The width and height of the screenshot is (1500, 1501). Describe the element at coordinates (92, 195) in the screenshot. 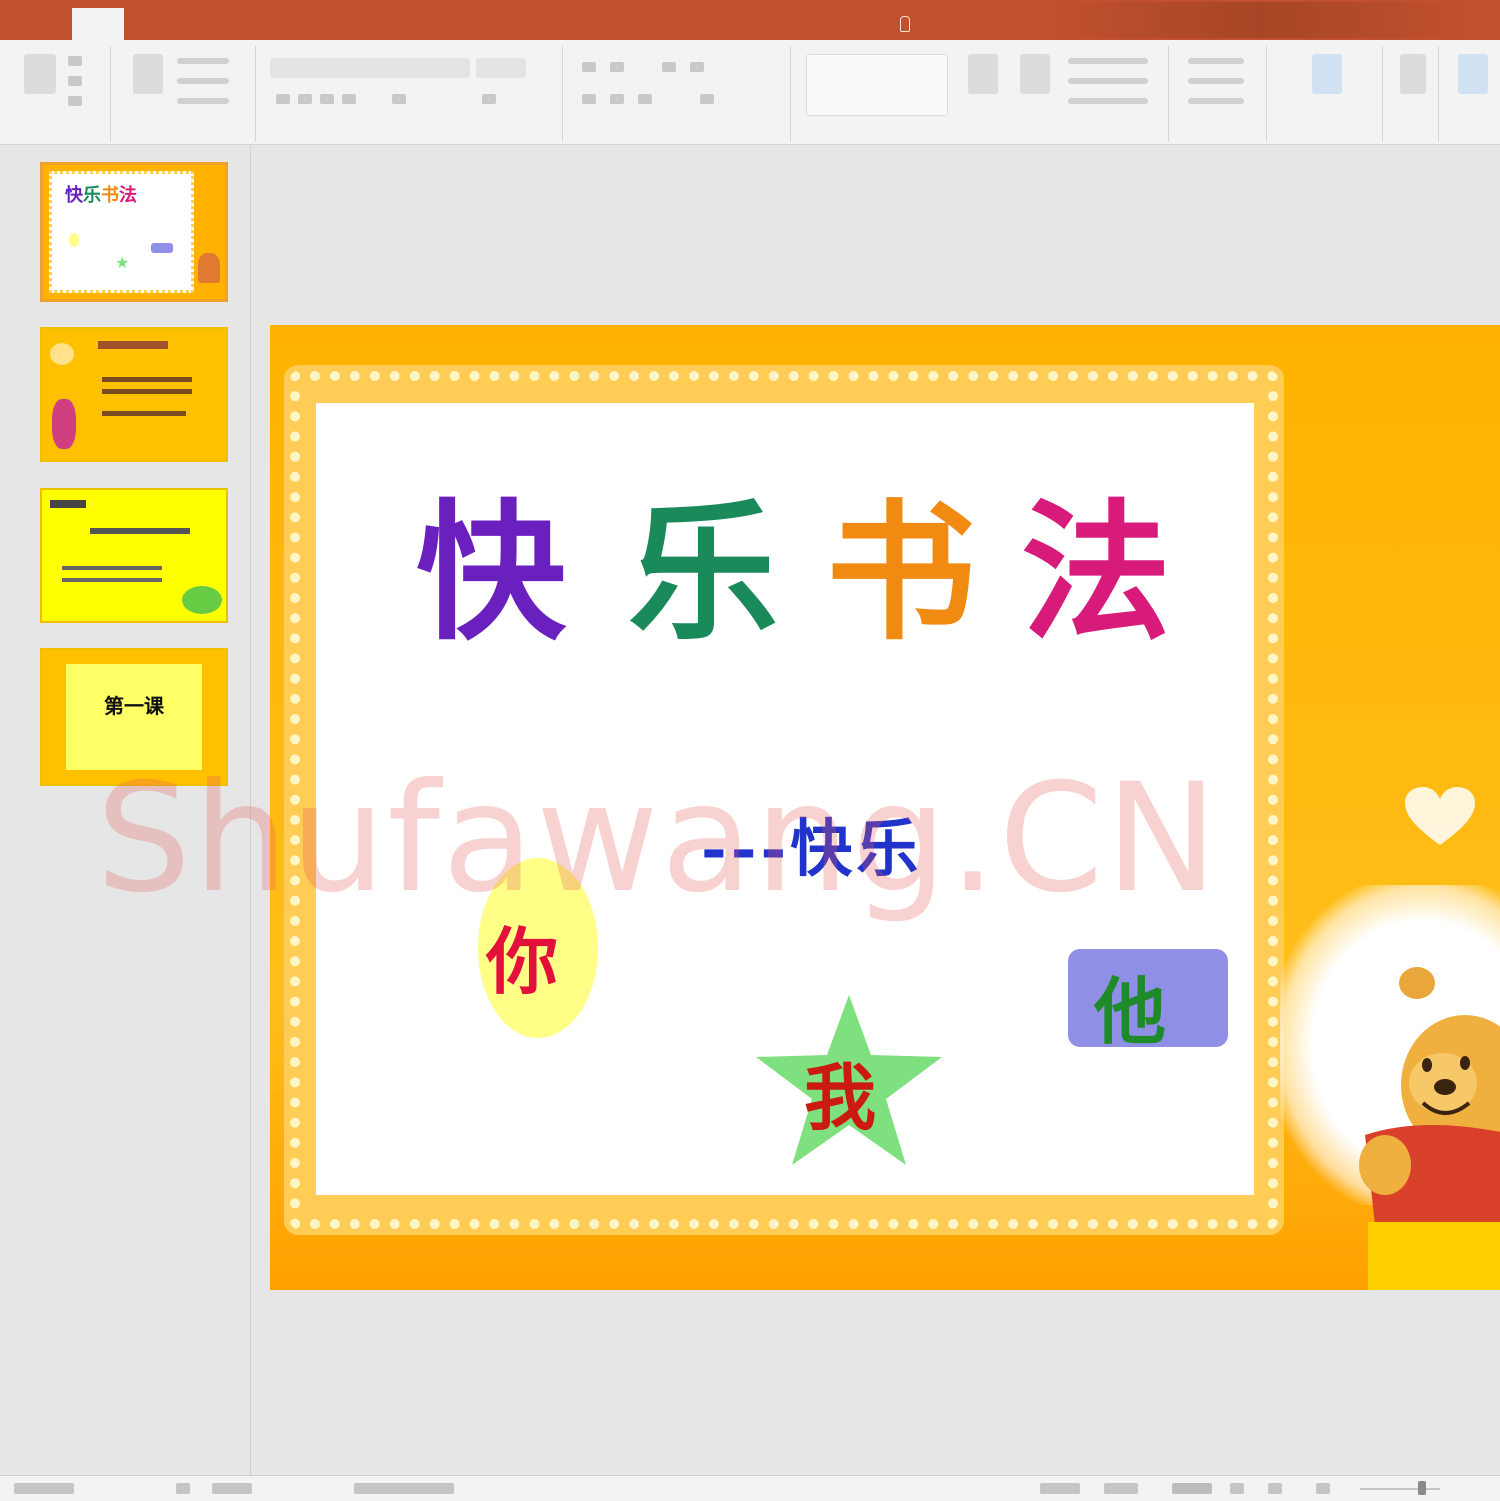

I see `thumb-title-char-2: 乐` at that location.